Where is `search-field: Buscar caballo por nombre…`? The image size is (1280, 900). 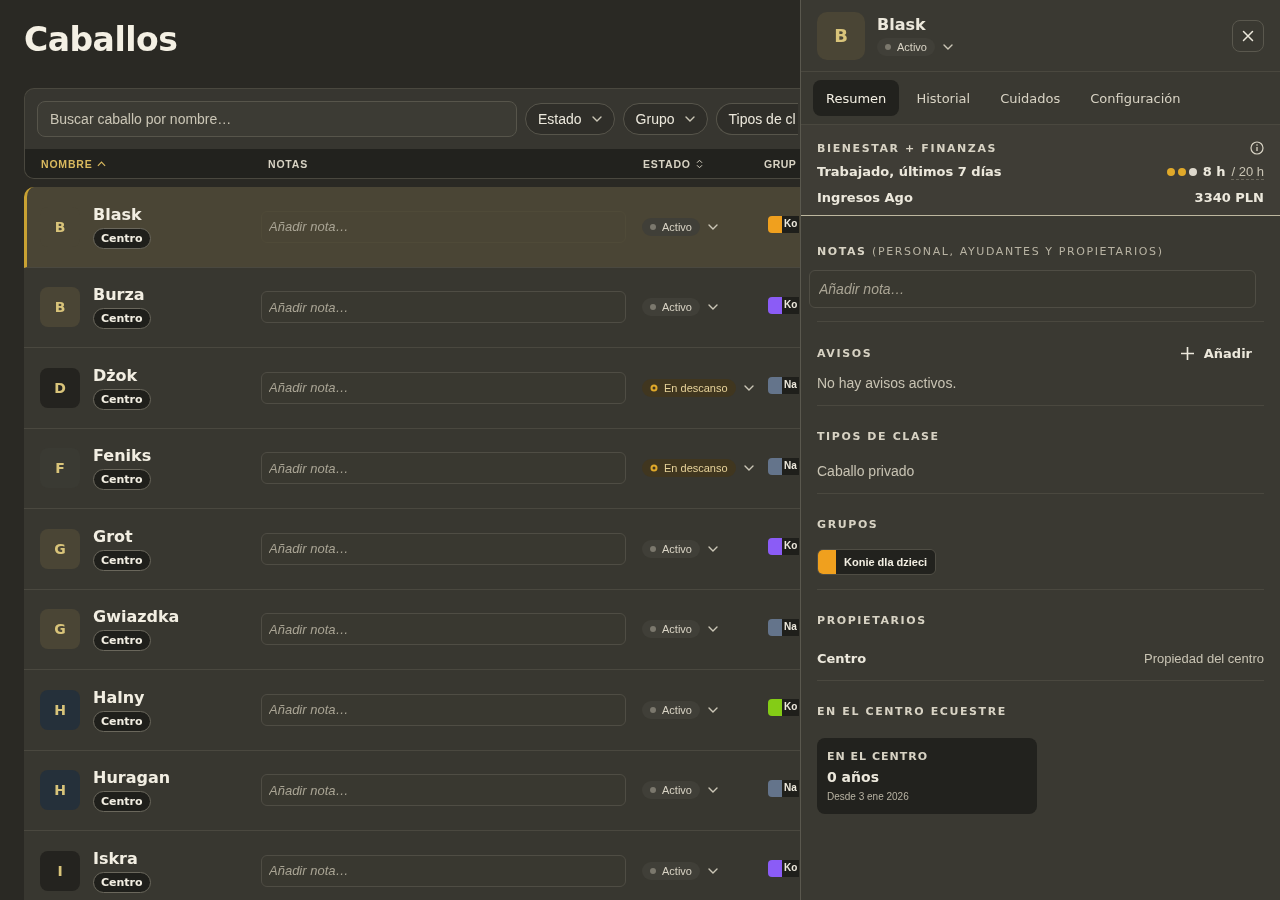
search-field: Buscar caballo por nombre… is located at coordinates (277, 119).